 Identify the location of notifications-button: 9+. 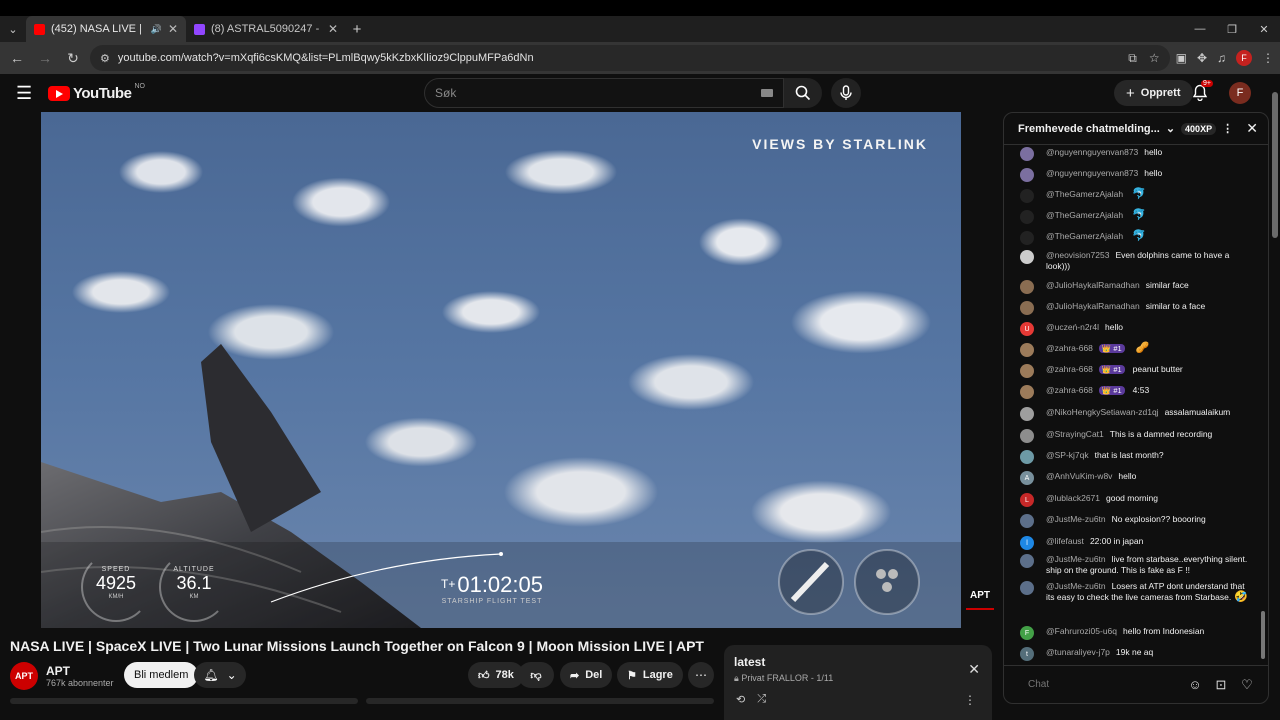
(1202, 93).